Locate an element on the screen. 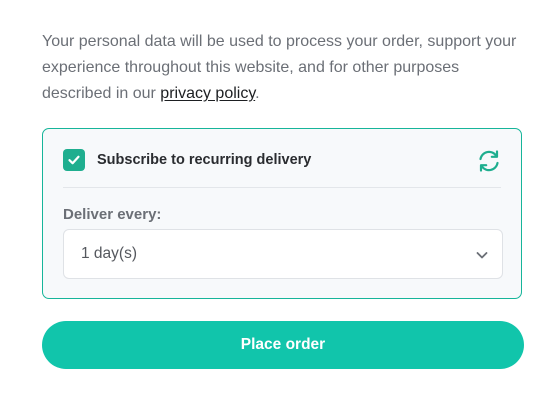 The image size is (558, 404). subscribe-checkbox is located at coordinates (74, 160).